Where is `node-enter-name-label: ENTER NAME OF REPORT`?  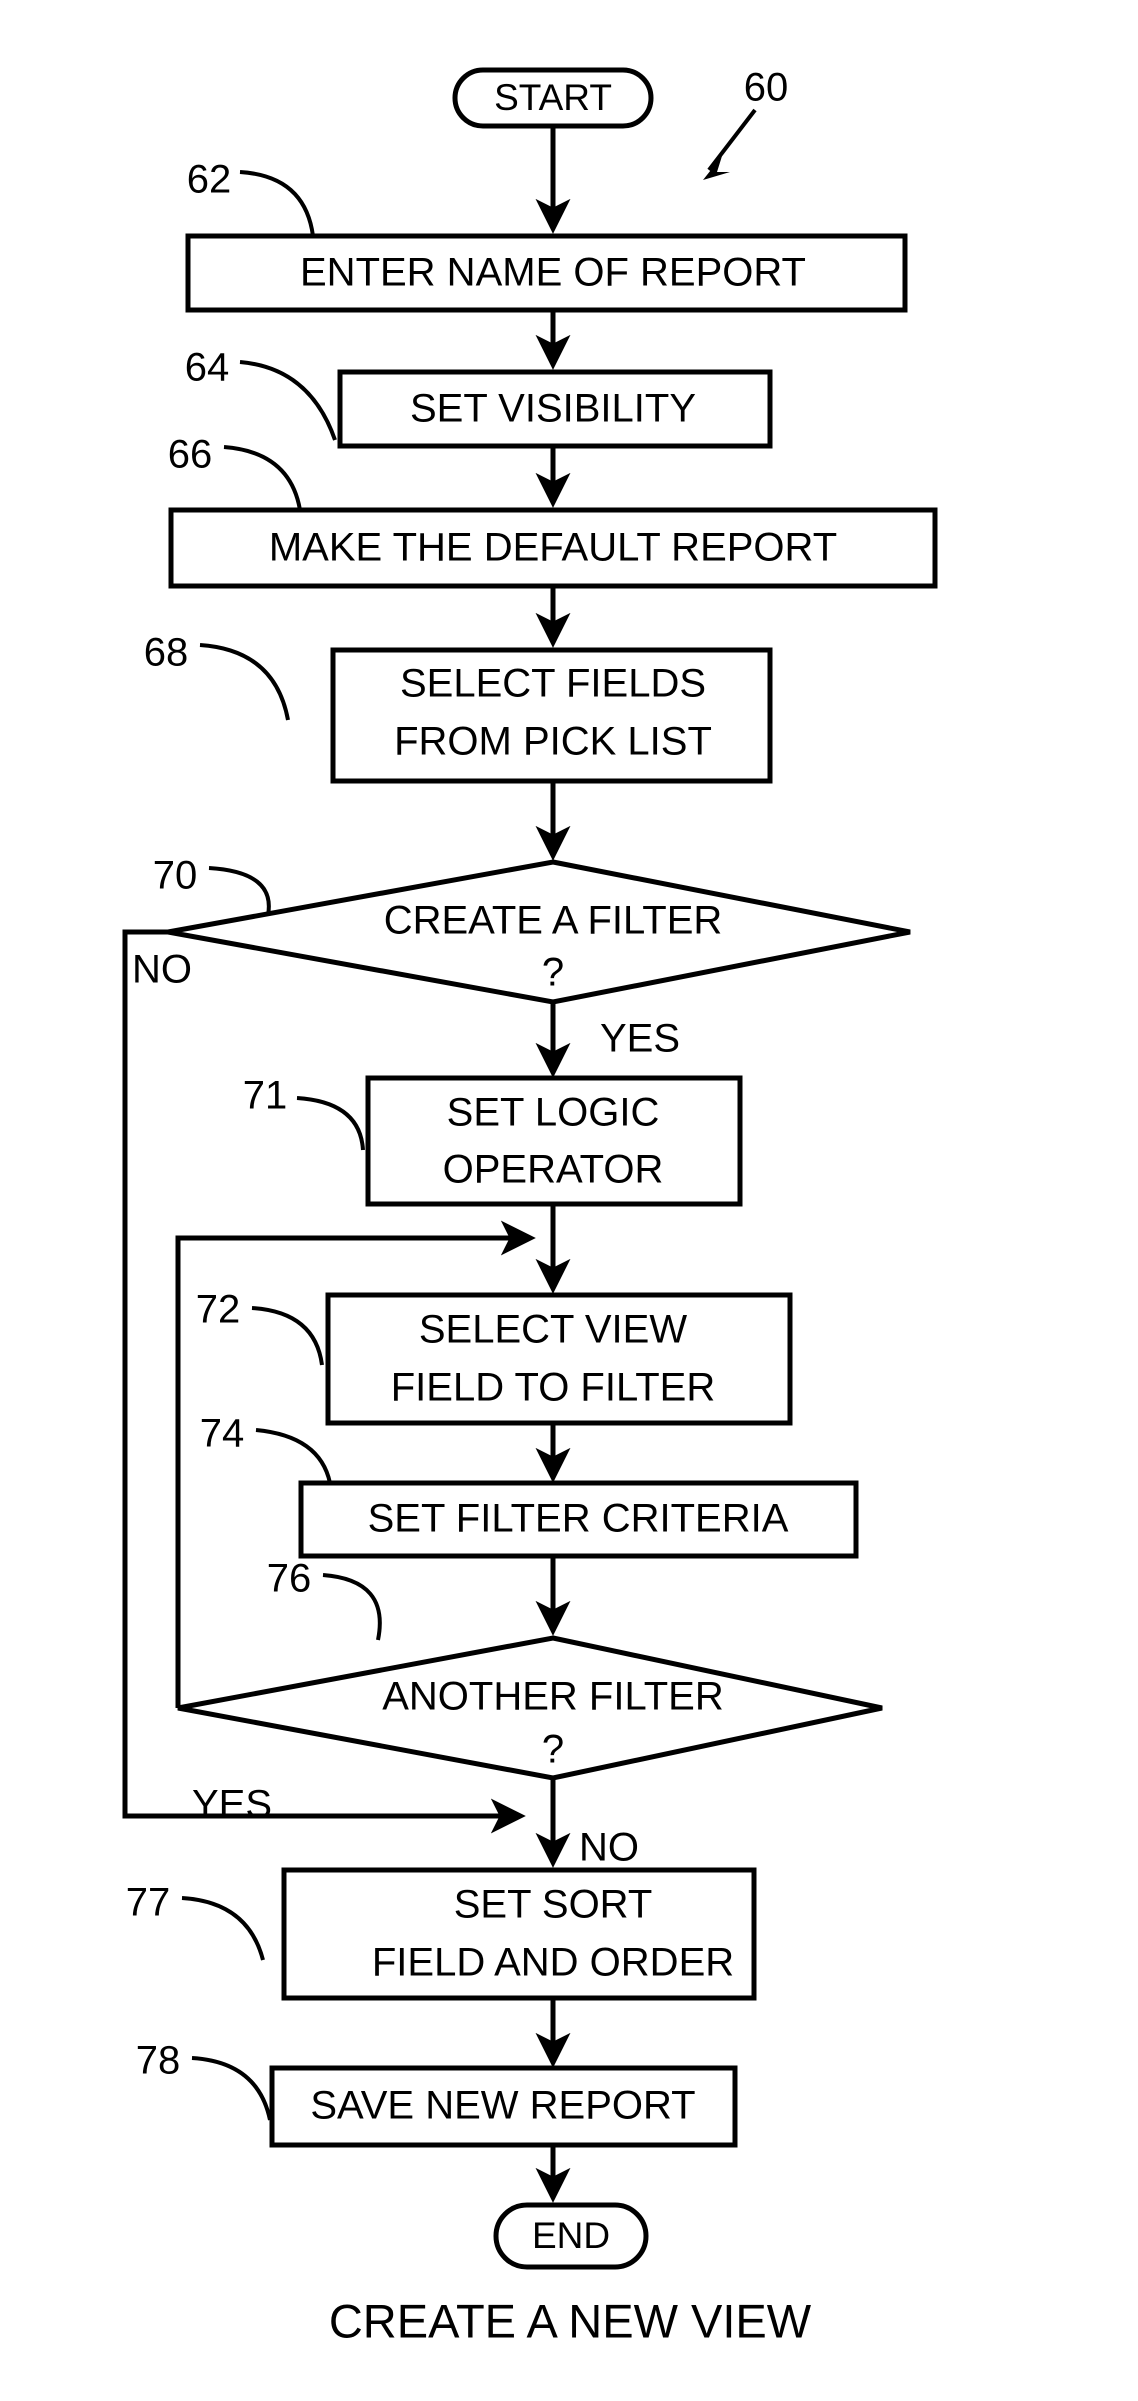
node-enter-name-label: ENTER NAME OF REPORT is located at coordinates (553, 273).